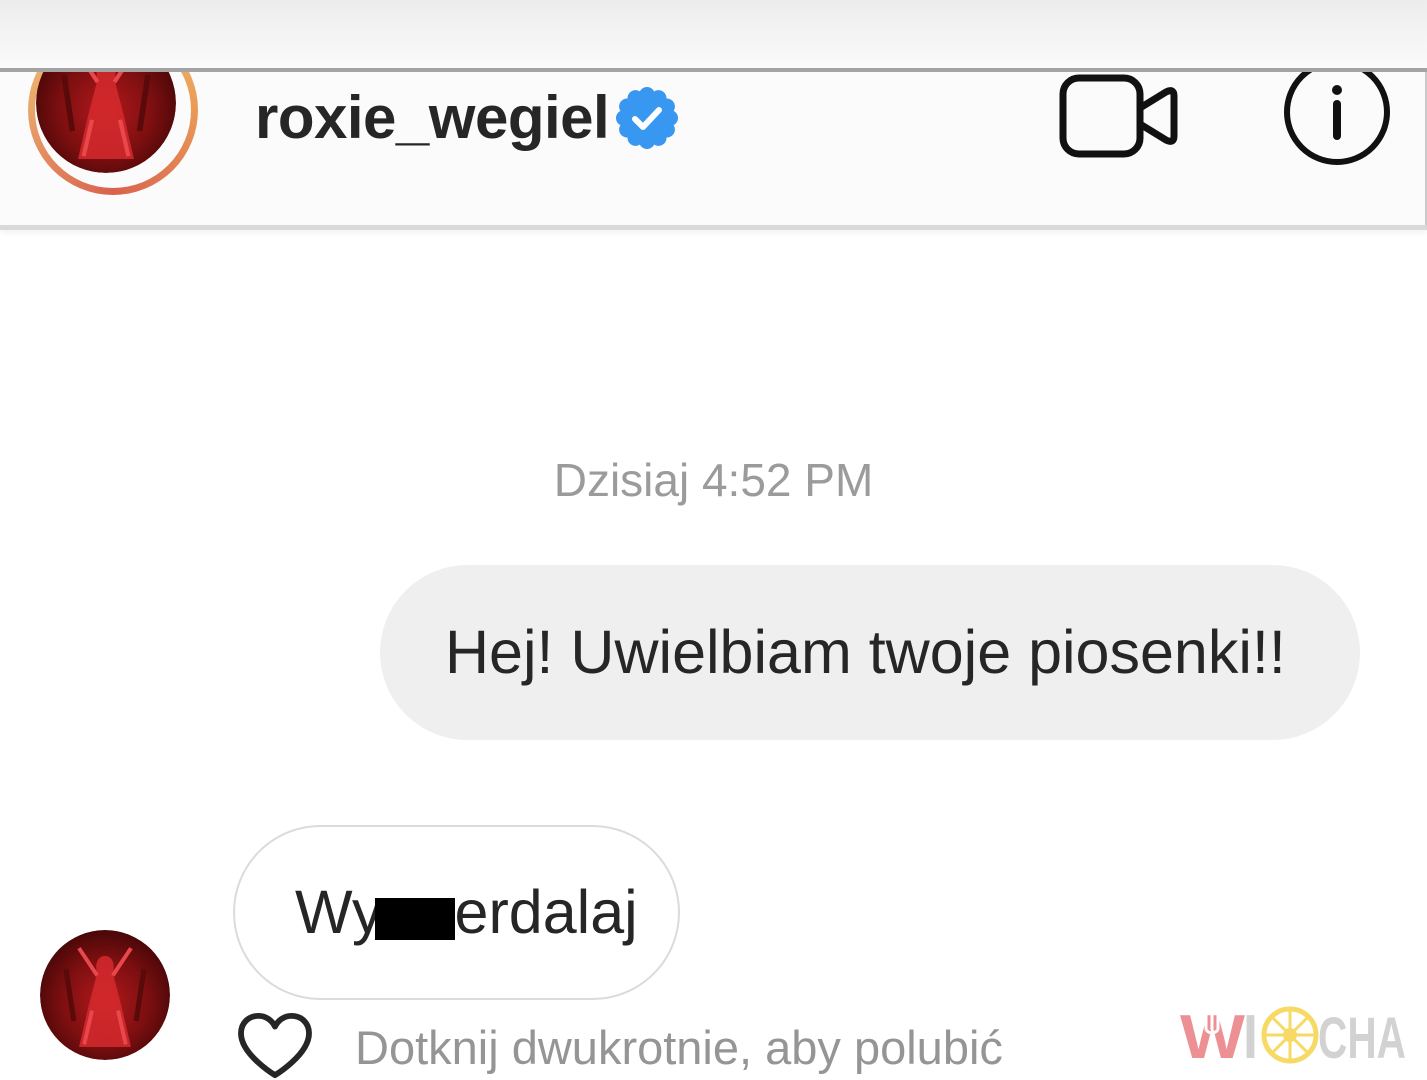  I want to click on incoming-message-text: Wy erdalaj, so click(466, 912).